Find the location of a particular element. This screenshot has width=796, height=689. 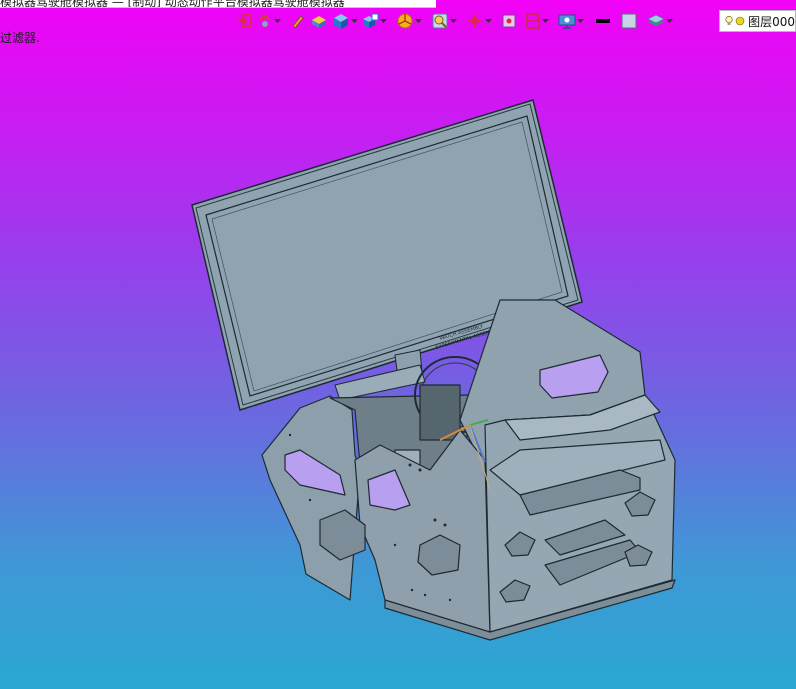

exit-sketch-button is located at coordinates (245, 21).